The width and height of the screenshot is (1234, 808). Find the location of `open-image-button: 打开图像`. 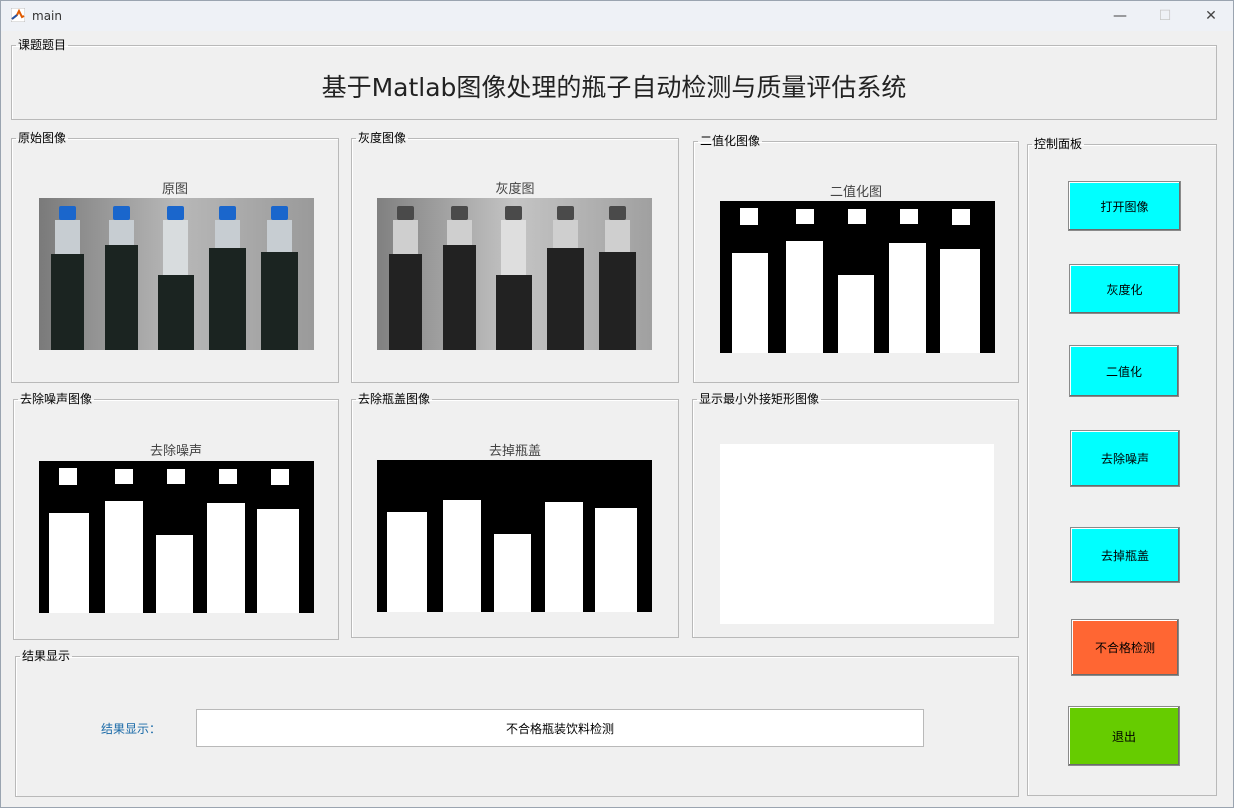

open-image-button: 打开图像 is located at coordinates (1124, 206).